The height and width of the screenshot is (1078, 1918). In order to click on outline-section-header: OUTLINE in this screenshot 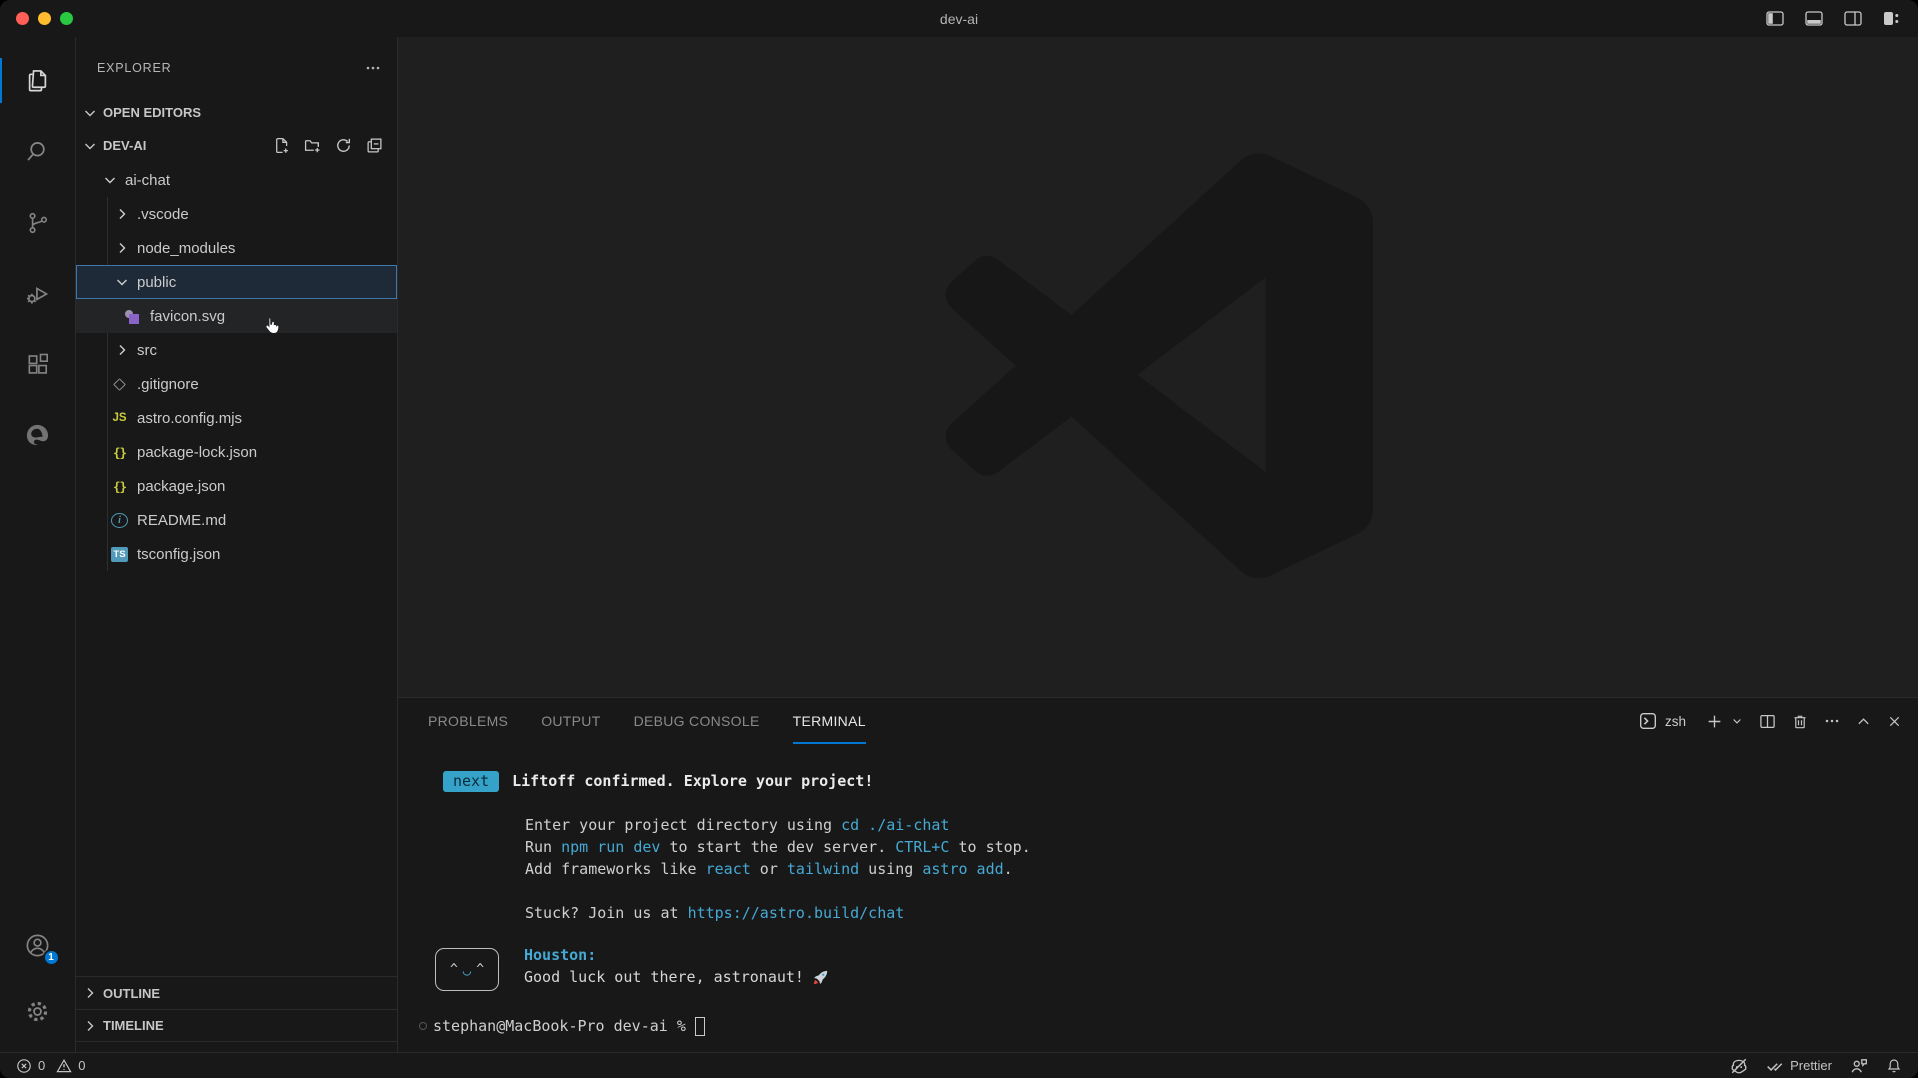, I will do `click(236, 992)`.